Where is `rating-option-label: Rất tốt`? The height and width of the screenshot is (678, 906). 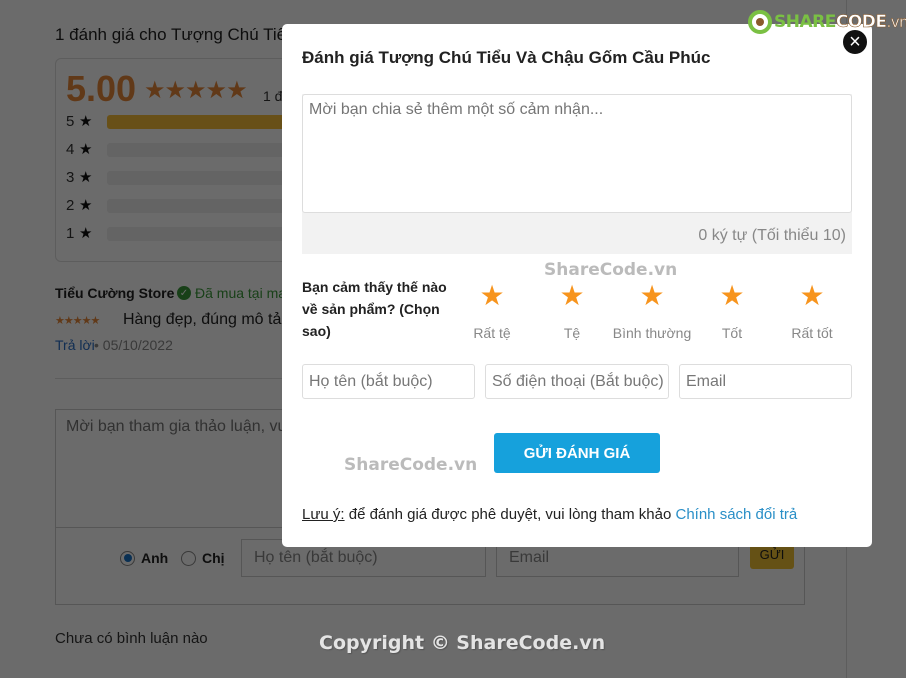
rating-option-label: Rất tốt is located at coordinates (812, 333).